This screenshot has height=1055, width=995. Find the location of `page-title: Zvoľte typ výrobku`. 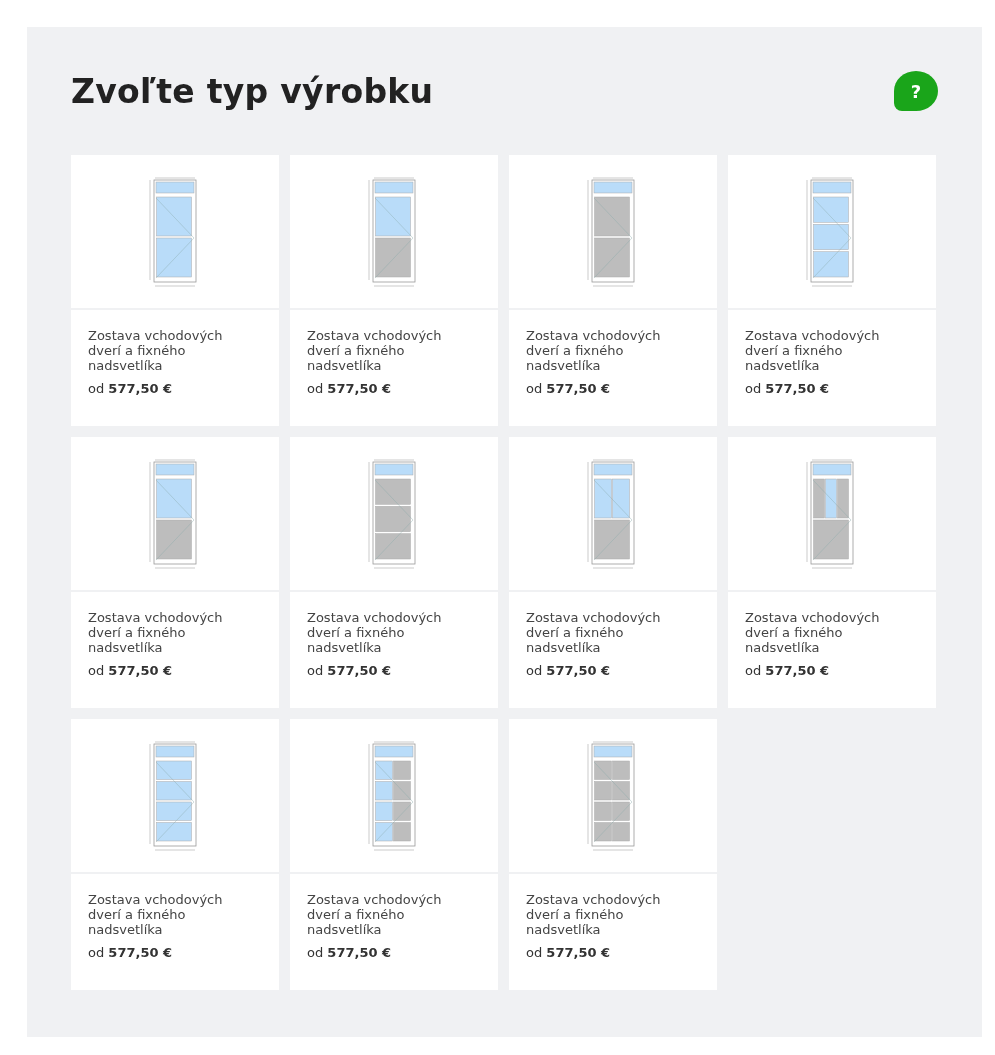

page-title: Zvoľte typ výrobku is located at coordinates (252, 91).